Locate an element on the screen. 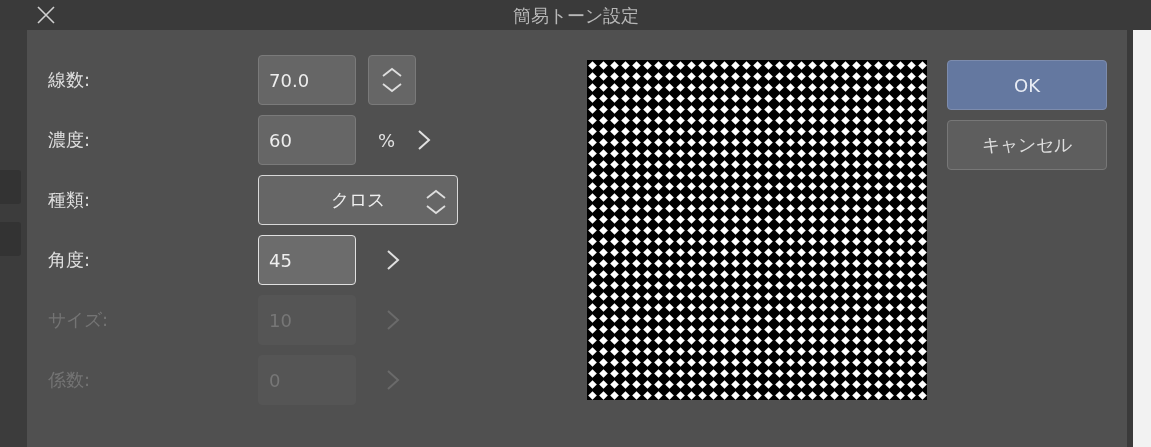 The width and height of the screenshot is (1151, 447). window-title: 簡易トーン設定 is located at coordinates (575, 15).